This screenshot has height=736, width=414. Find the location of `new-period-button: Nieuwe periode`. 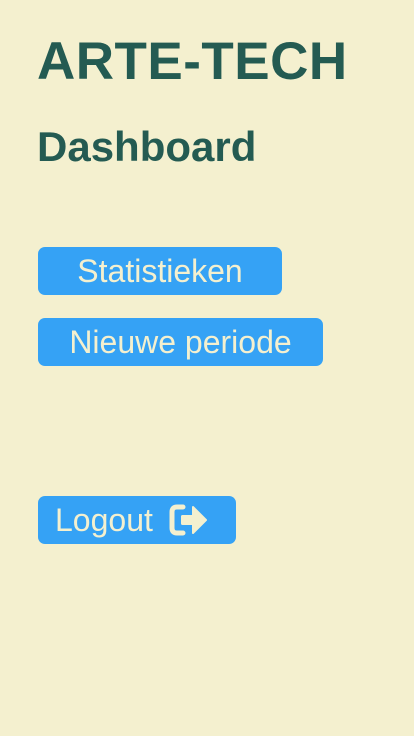

new-period-button: Nieuwe periode is located at coordinates (180, 342).